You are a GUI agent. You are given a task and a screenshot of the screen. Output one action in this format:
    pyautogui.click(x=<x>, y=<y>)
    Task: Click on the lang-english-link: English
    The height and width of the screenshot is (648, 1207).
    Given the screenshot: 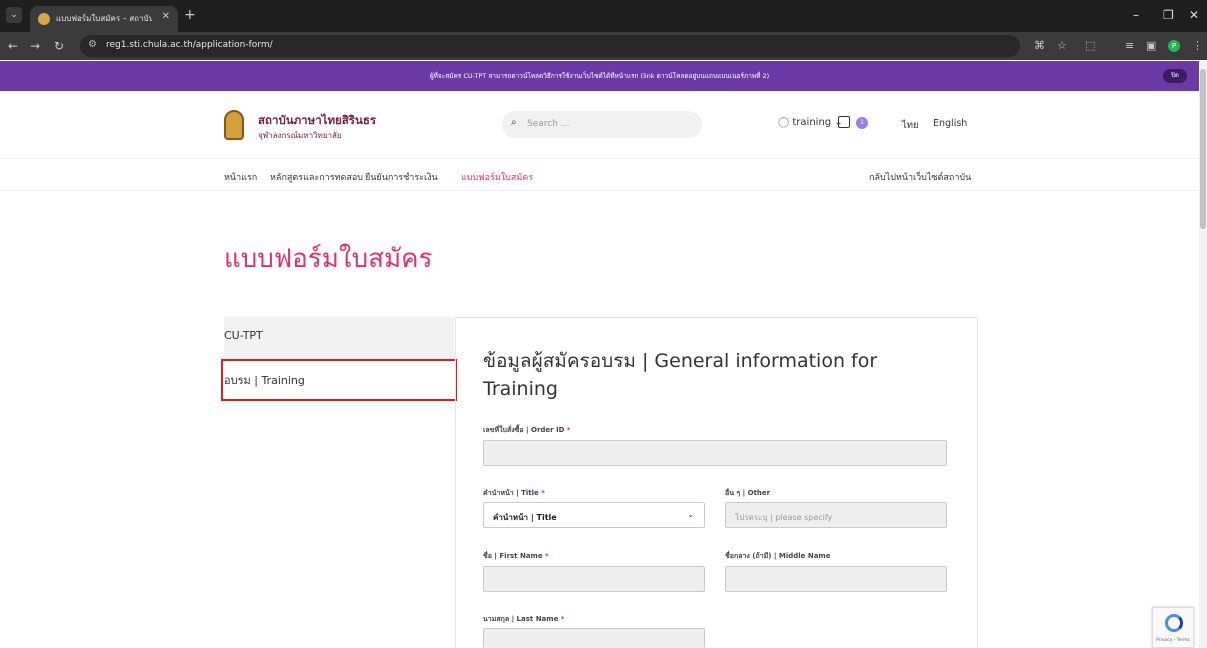 What is the action you would take?
    pyautogui.click(x=950, y=123)
    